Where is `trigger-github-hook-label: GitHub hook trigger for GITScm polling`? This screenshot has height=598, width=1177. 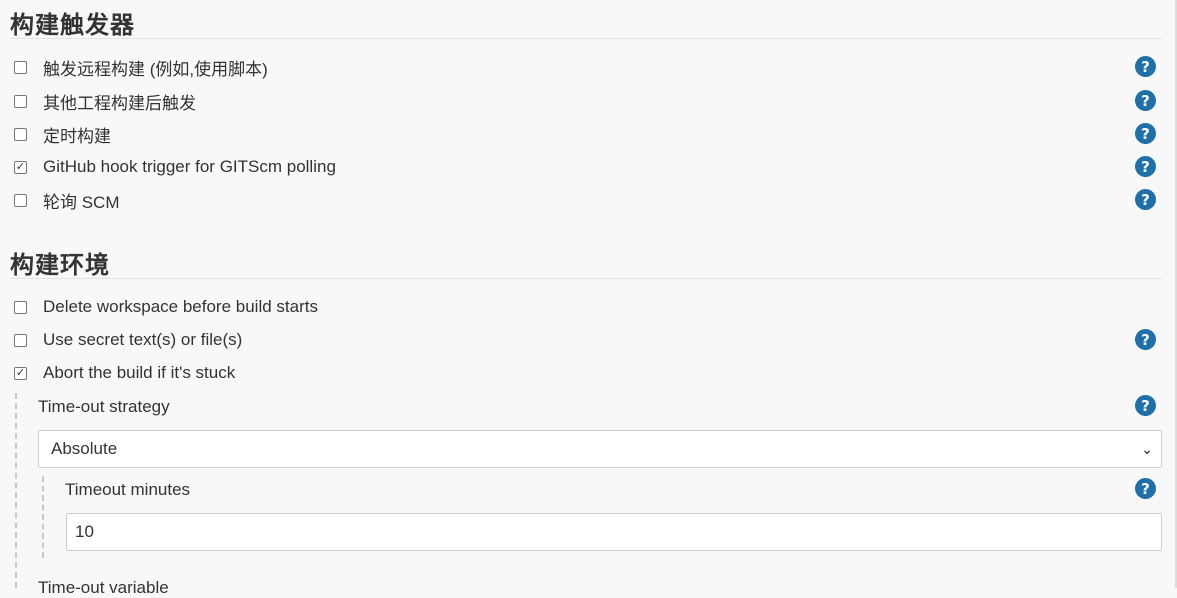
trigger-github-hook-label: GitHub hook trigger for GITScm polling is located at coordinates (189, 167).